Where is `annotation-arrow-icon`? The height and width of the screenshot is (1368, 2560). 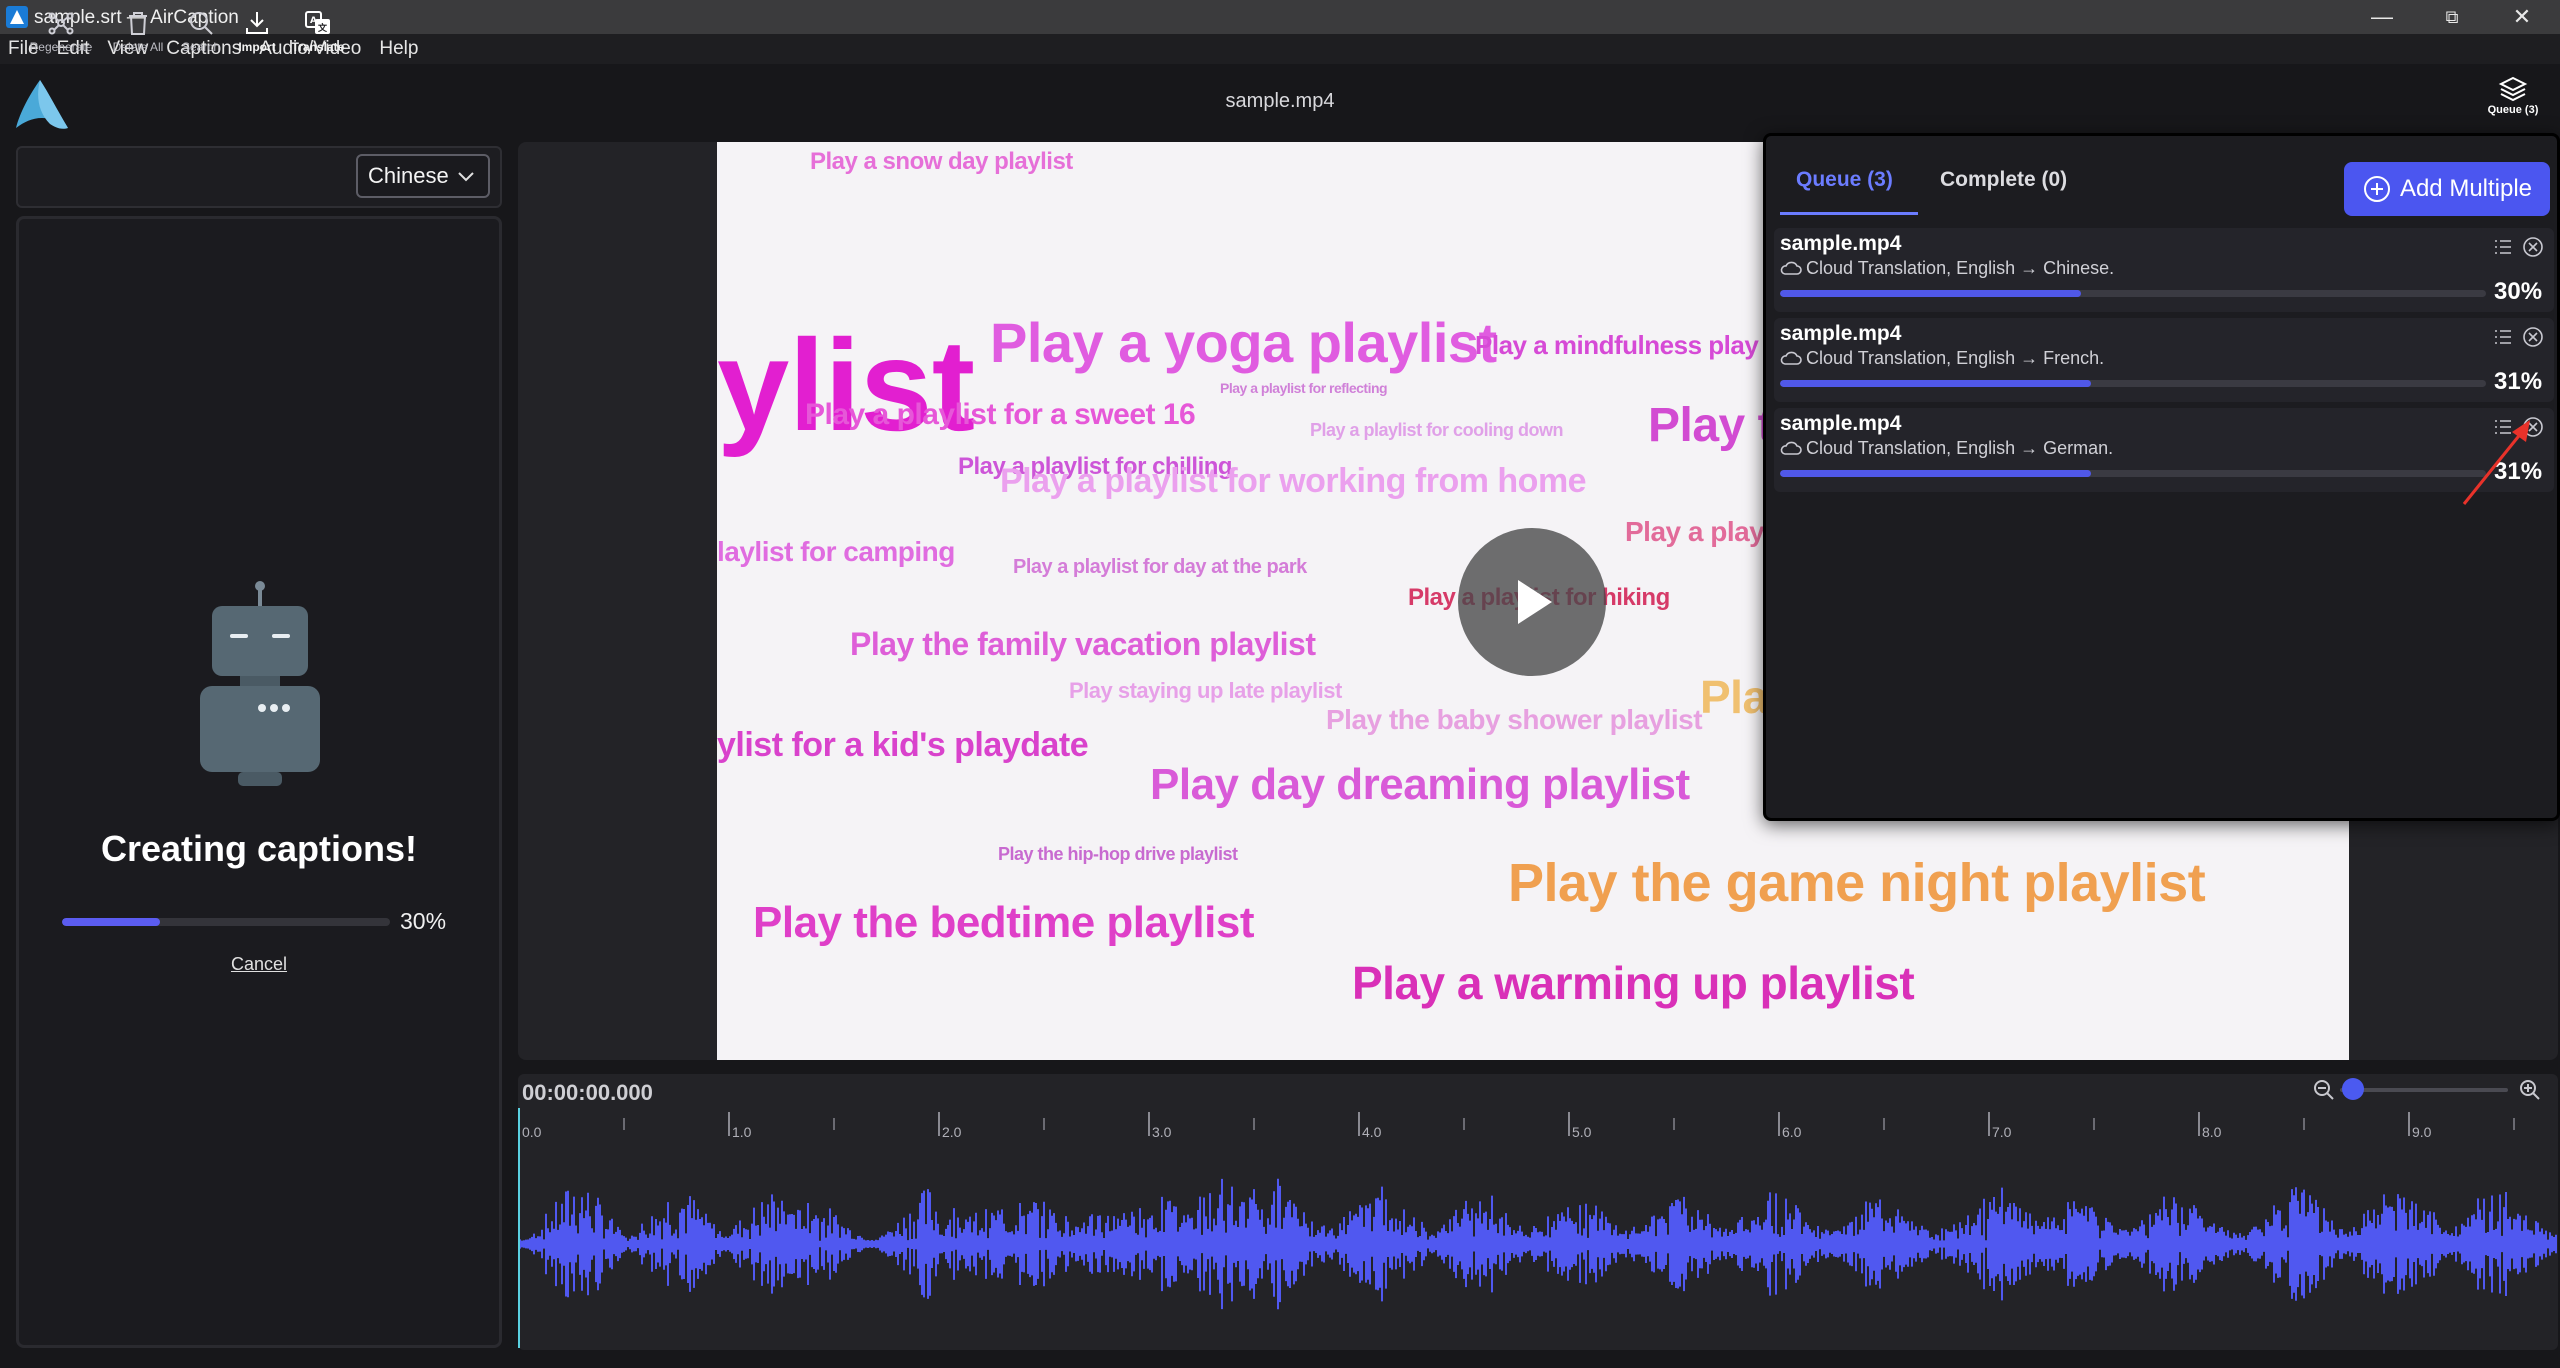
annotation-arrow-icon is located at coordinates (2496, 462).